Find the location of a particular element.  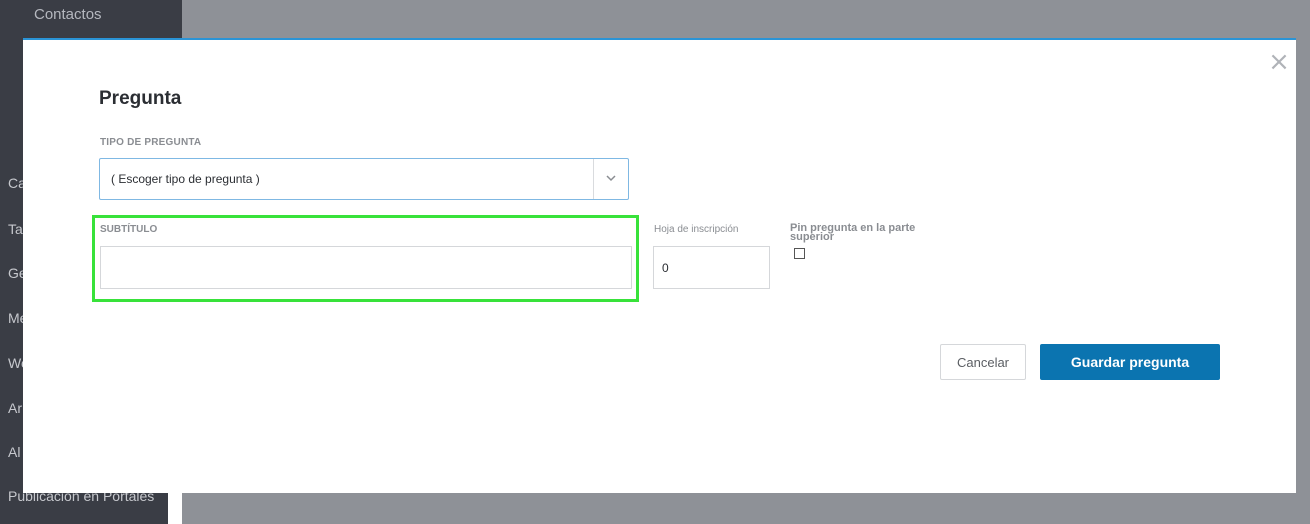

question-type-label: TIPO DE PREGUNTA is located at coordinates (151, 142).